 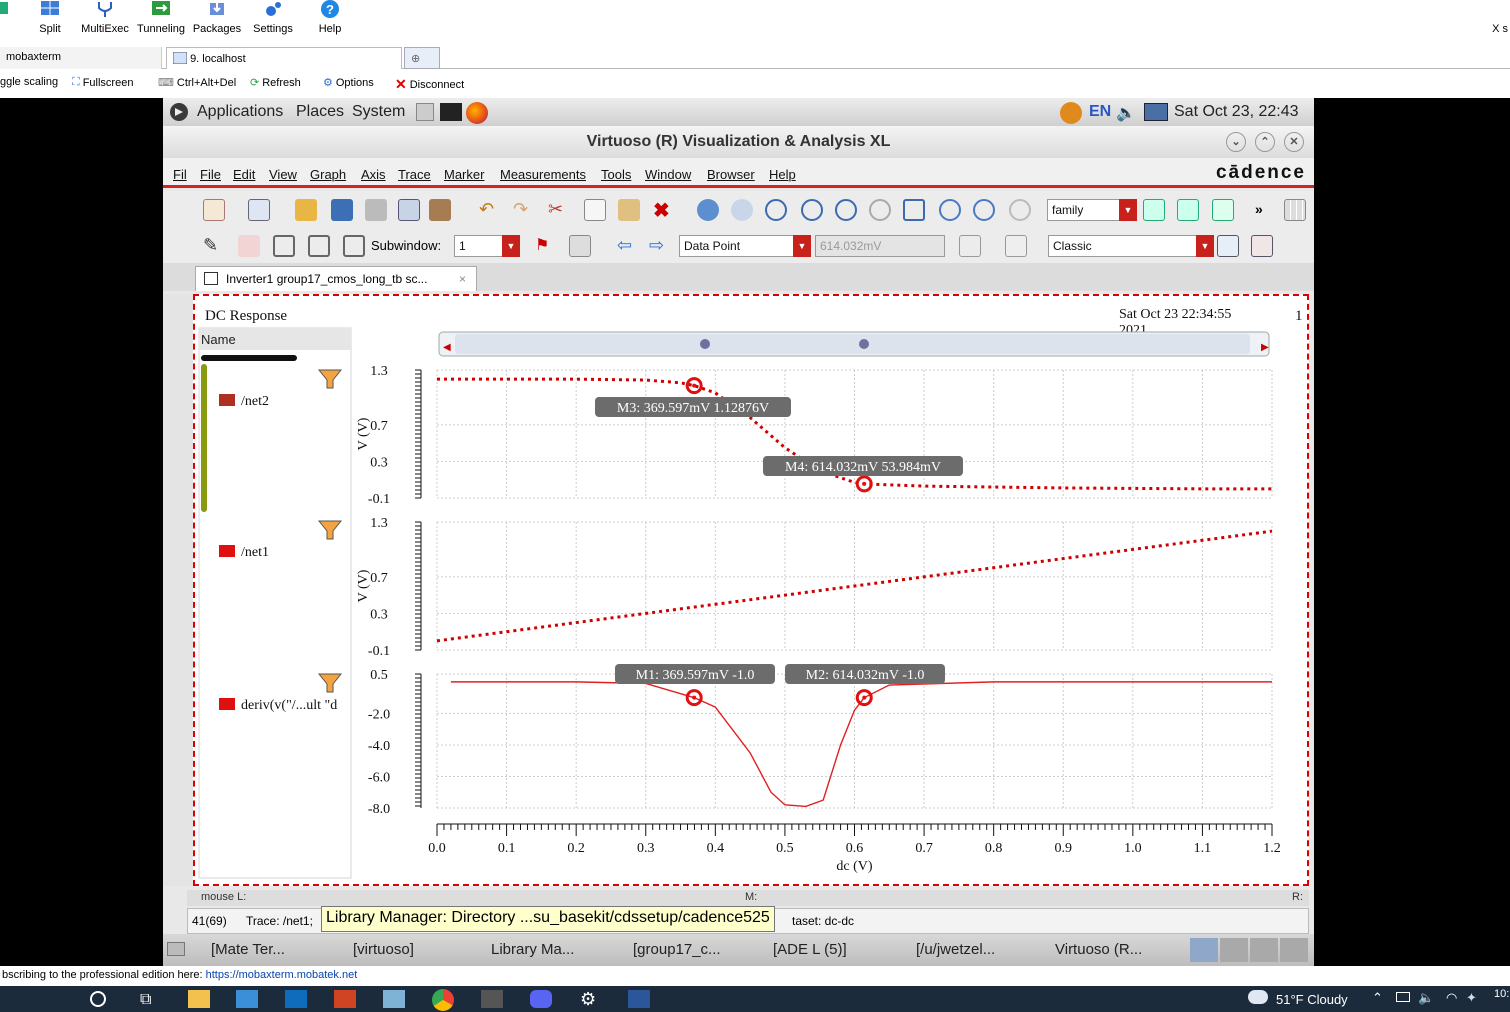 I want to click on settings-window-icon, so click(x=1262, y=246).